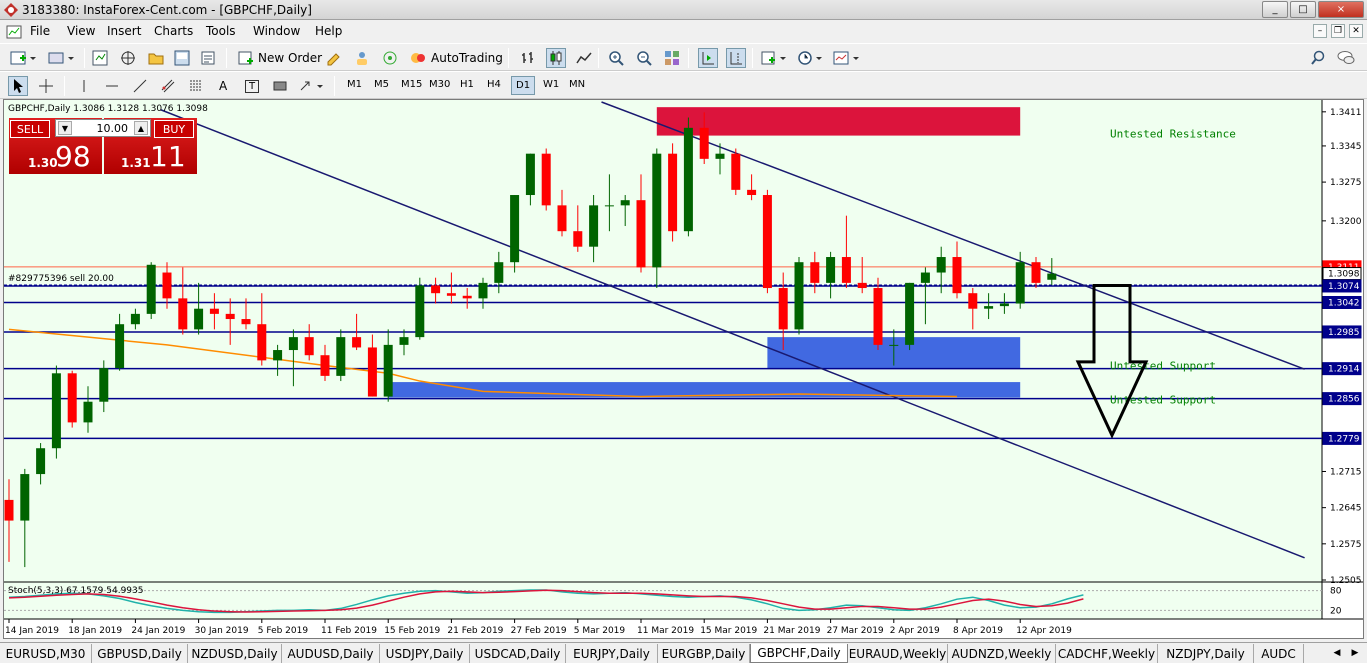 This screenshot has width=1367, height=663. What do you see at coordinates (100, 58) in the screenshot?
I see `market-watch-button` at bounding box center [100, 58].